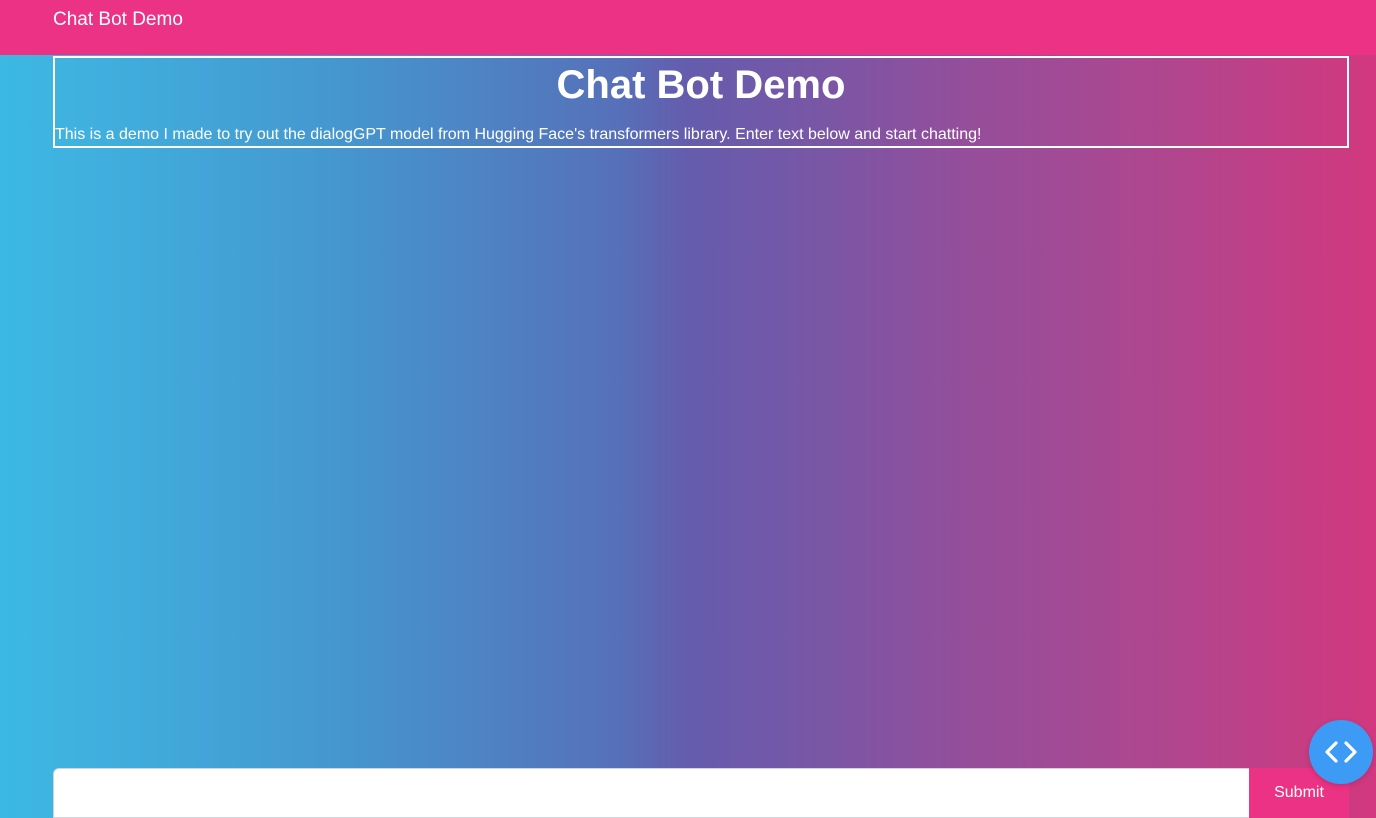 The image size is (1376, 818). What do you see at coordinates (701, 85) in the screenshot?
I see `page-title: Chat Bot Demo` at bounding box center [701, 85].